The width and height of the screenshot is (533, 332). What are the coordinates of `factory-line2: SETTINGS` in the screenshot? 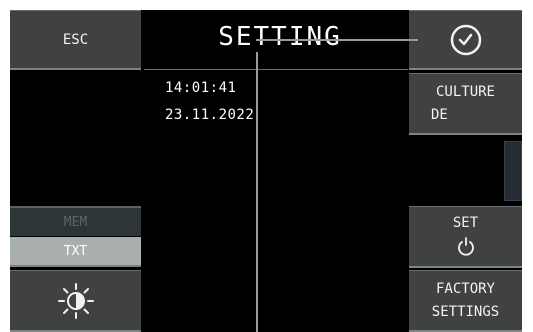 It's located at (465, 312).